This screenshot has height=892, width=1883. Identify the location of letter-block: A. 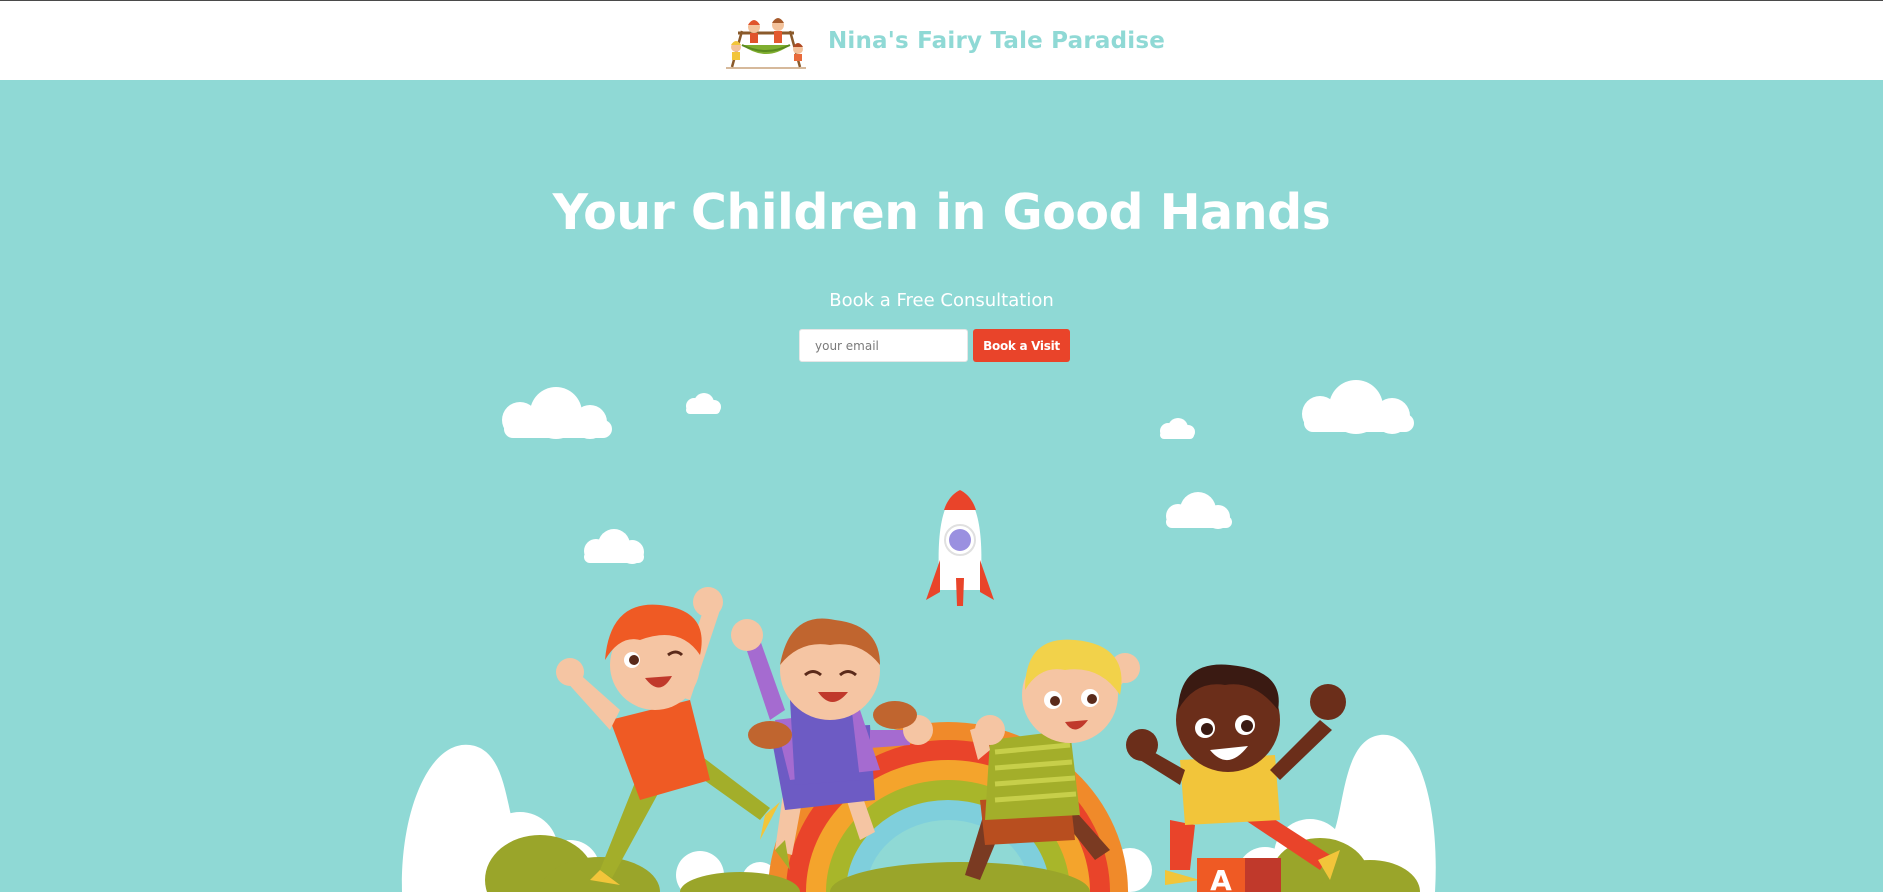
(1239, 875).